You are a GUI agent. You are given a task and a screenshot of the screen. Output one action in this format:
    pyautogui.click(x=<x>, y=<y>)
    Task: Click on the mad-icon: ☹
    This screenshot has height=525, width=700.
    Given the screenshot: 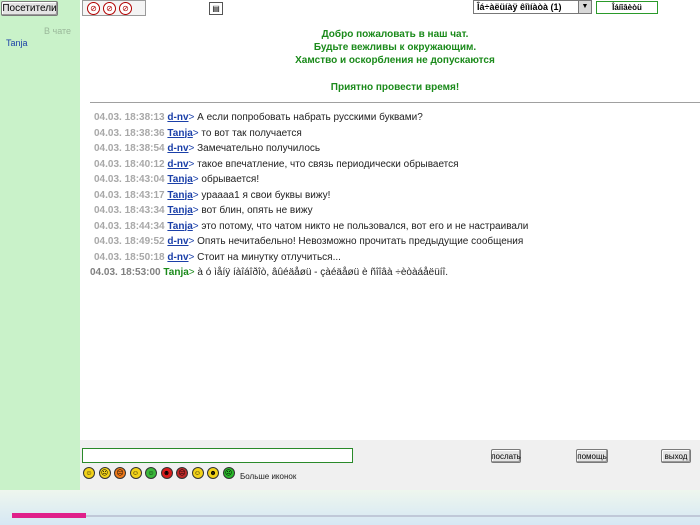 What is the action you would take?
    pyautogui.click(x=182, y=473)
    